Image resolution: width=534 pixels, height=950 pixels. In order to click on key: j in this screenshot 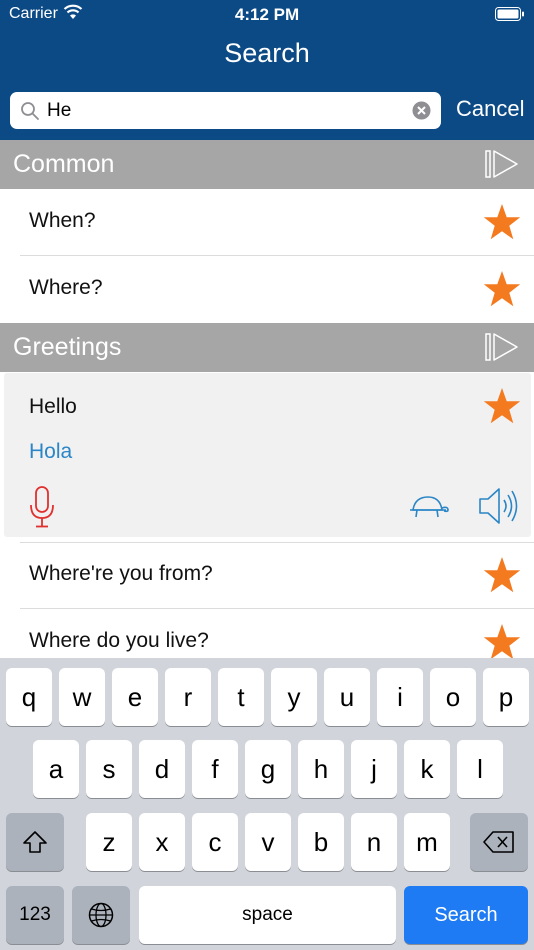, I will do `click(374, 769)`.